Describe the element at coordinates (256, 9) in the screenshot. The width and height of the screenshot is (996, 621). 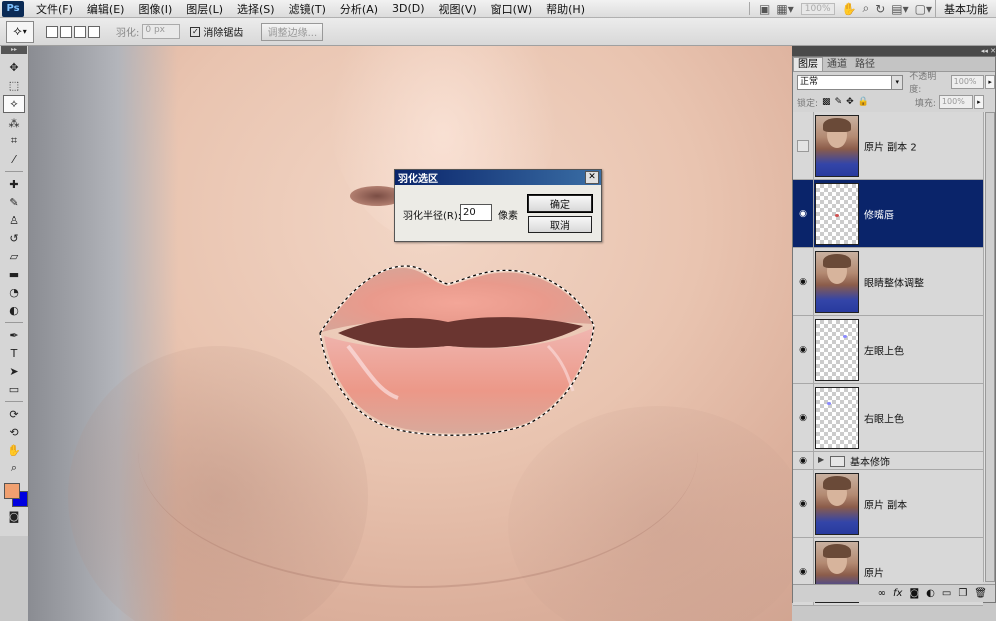
I see `menu-select: 选择(S)` at that location.